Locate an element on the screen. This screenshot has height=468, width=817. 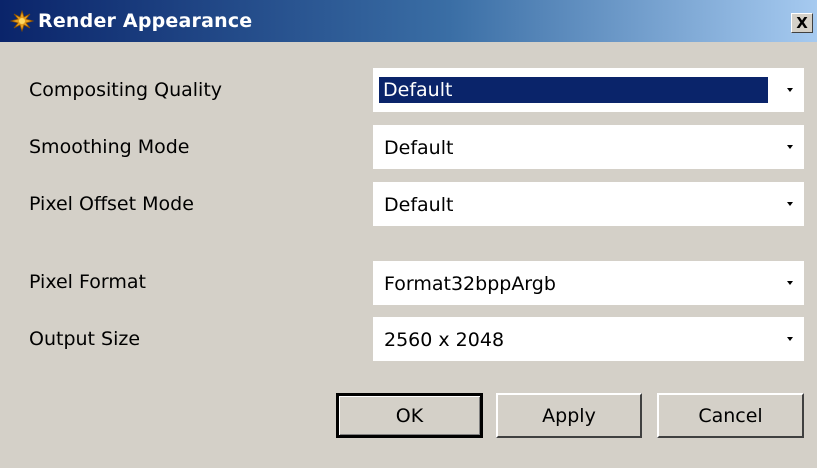
window-title: Render Appearance is located at coordinates (145, 21).